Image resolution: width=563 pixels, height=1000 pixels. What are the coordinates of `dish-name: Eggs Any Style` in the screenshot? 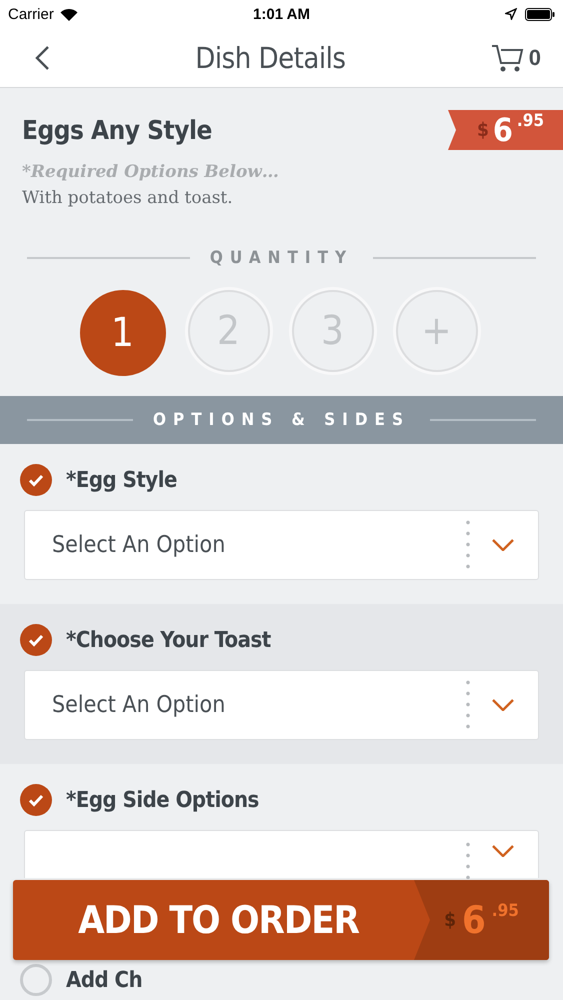 It's located at (117, 131).